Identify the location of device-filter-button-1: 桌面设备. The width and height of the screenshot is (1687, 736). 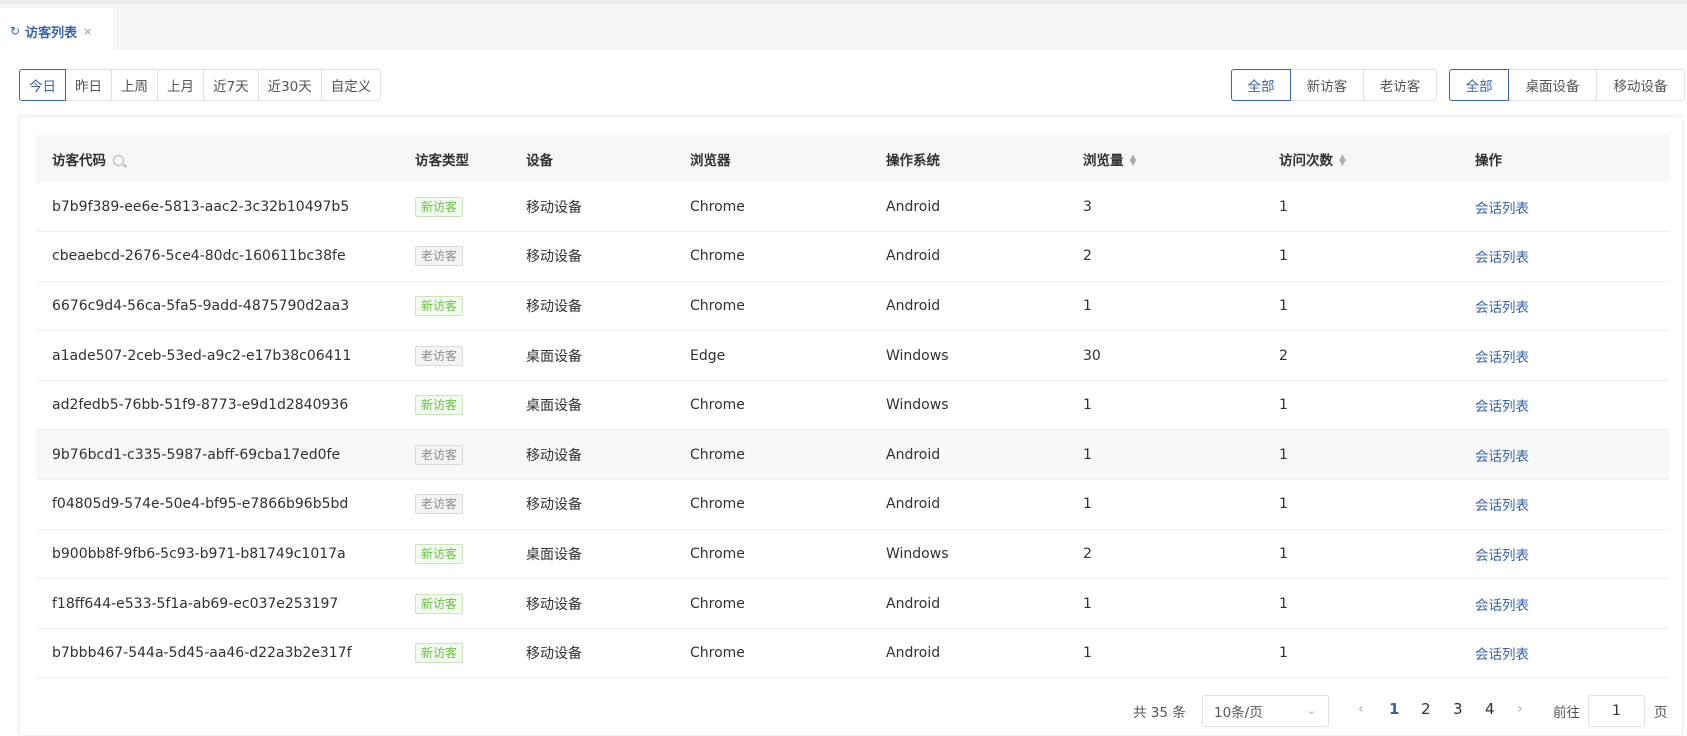
(1553, 85).